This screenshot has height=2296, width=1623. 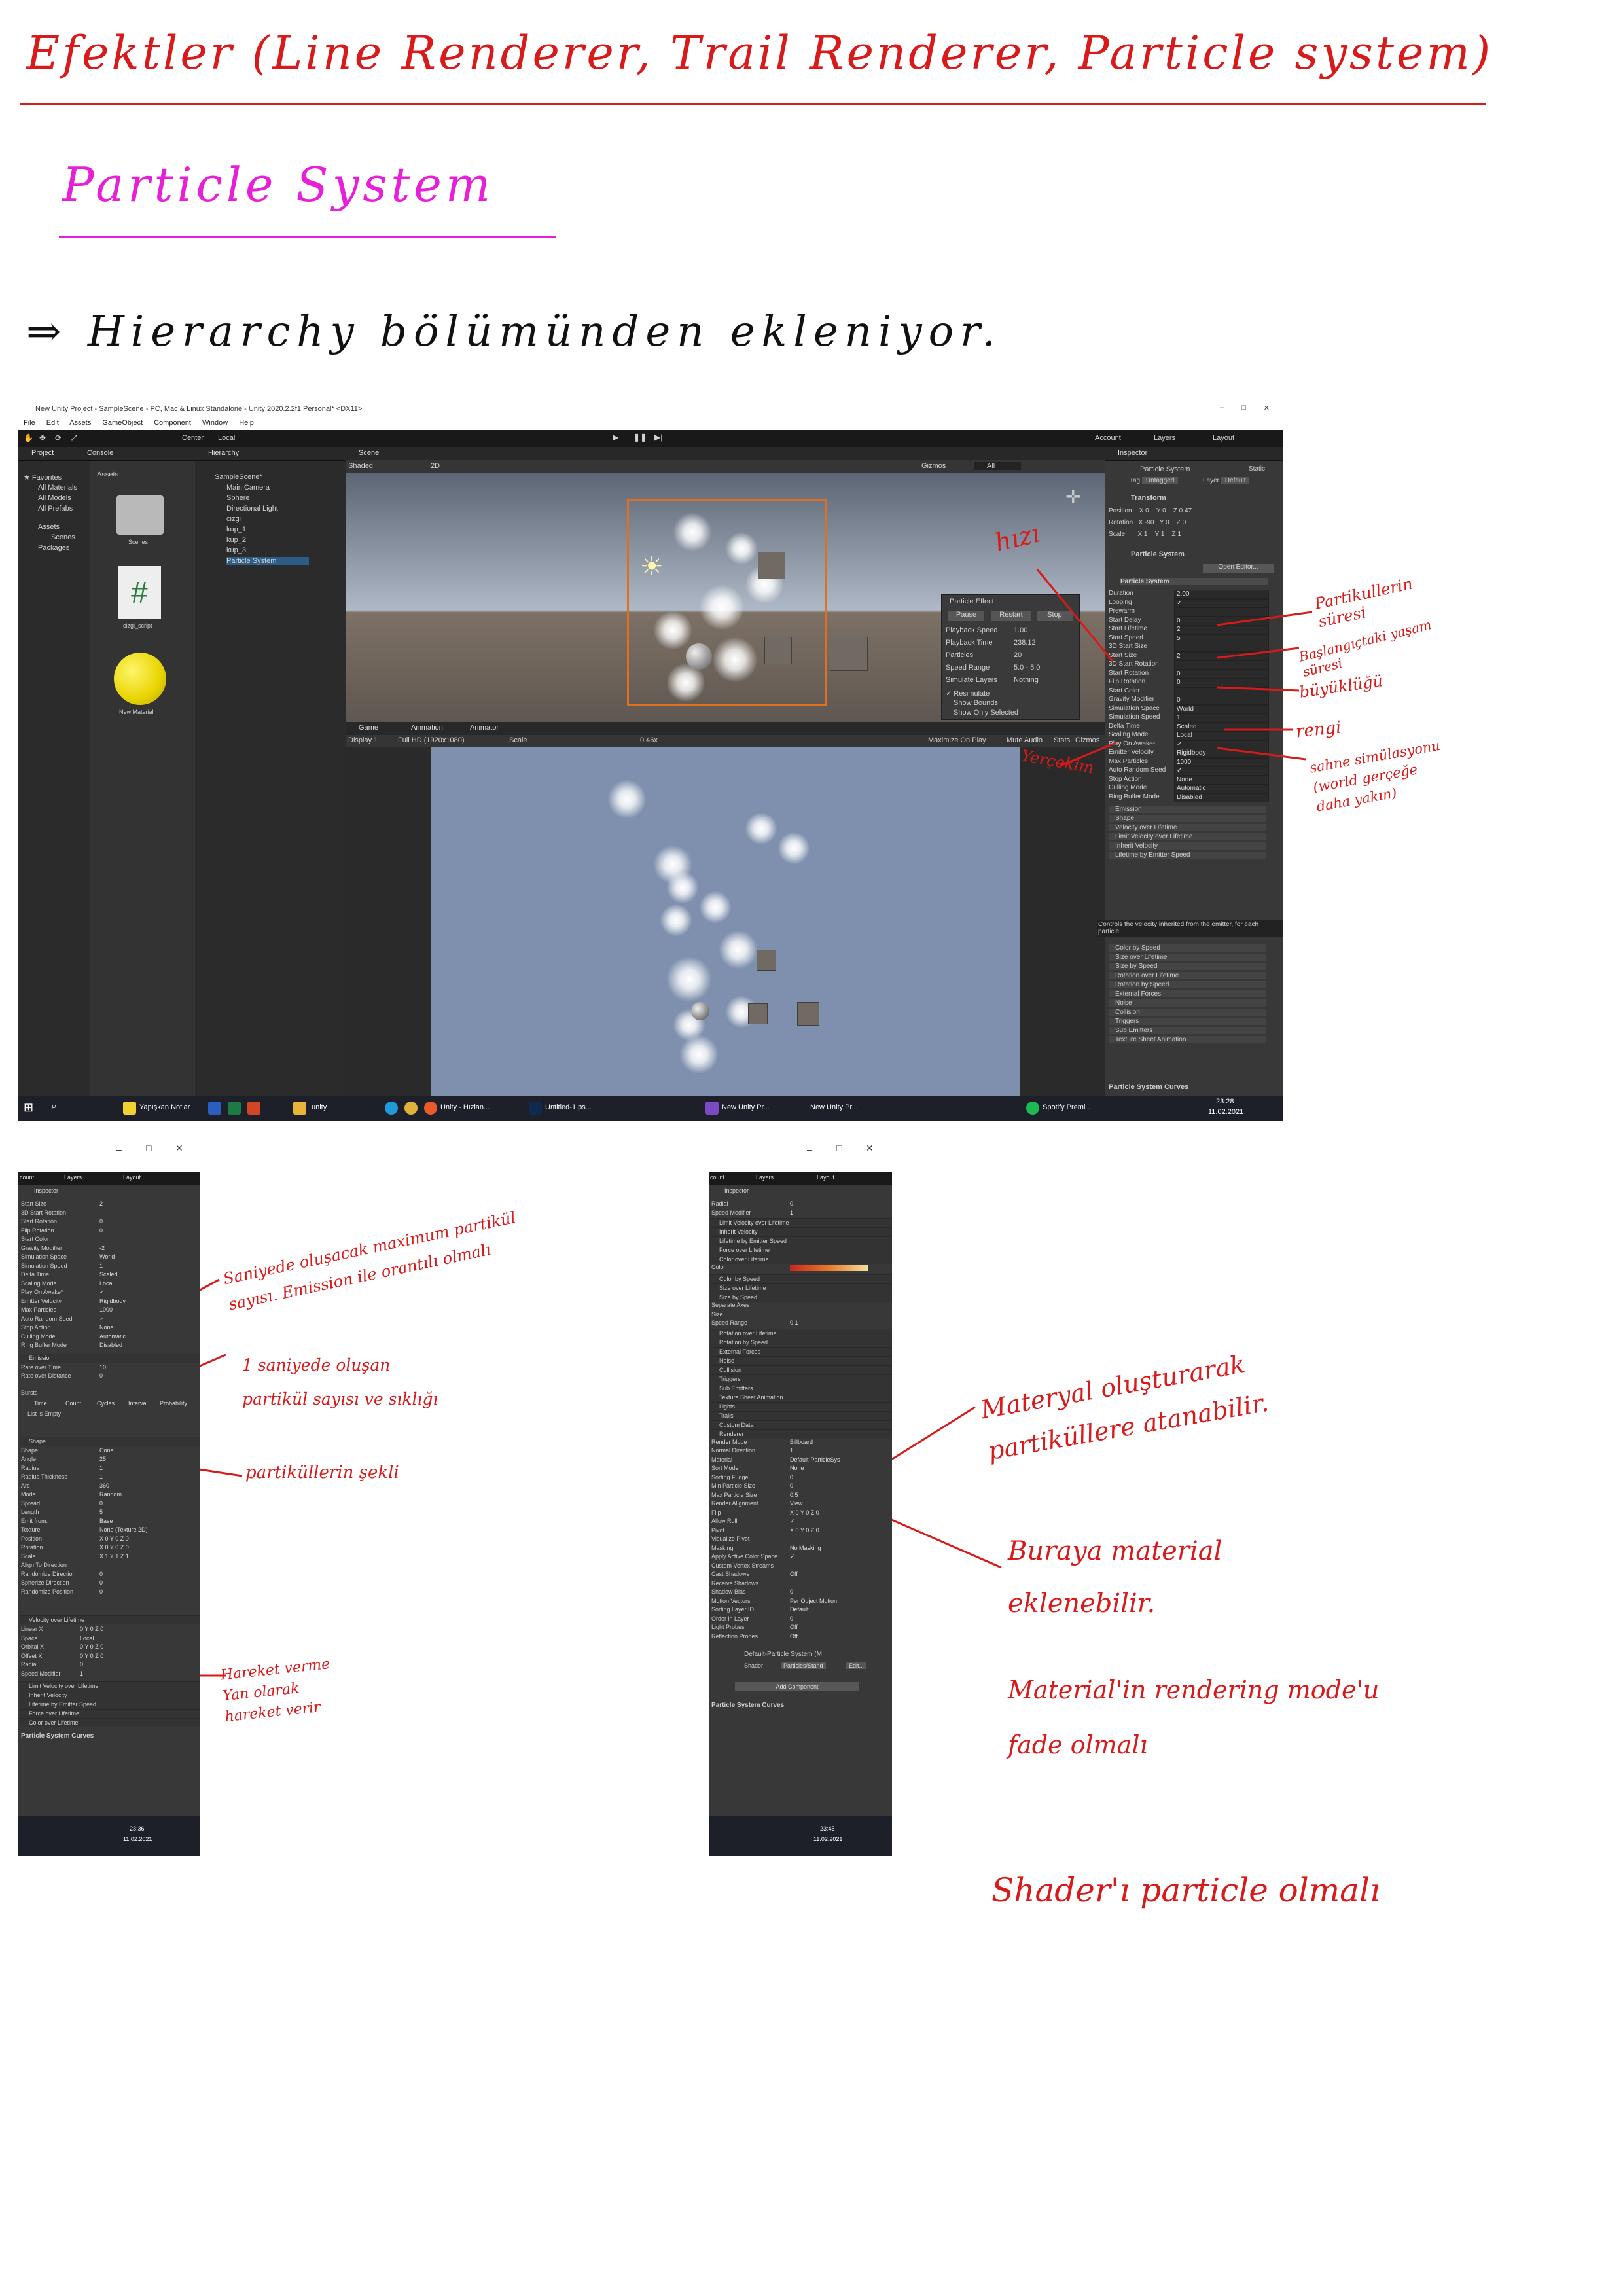 What do you see at coordinates (236, 550) in the screenshot?
I see `hierarchy-item: kup_3` at bounding box center [236, 550].